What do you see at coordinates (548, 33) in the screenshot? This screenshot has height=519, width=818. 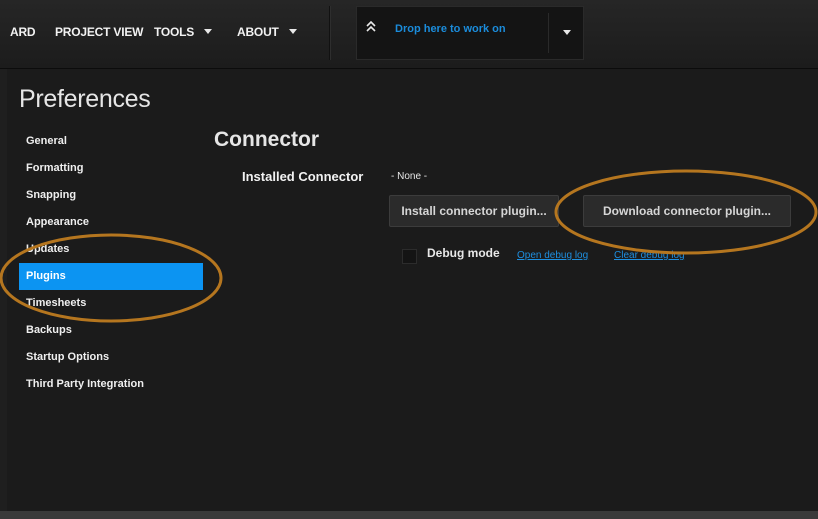 I see `drop-zone-divider` at bounding box center [548, 33].